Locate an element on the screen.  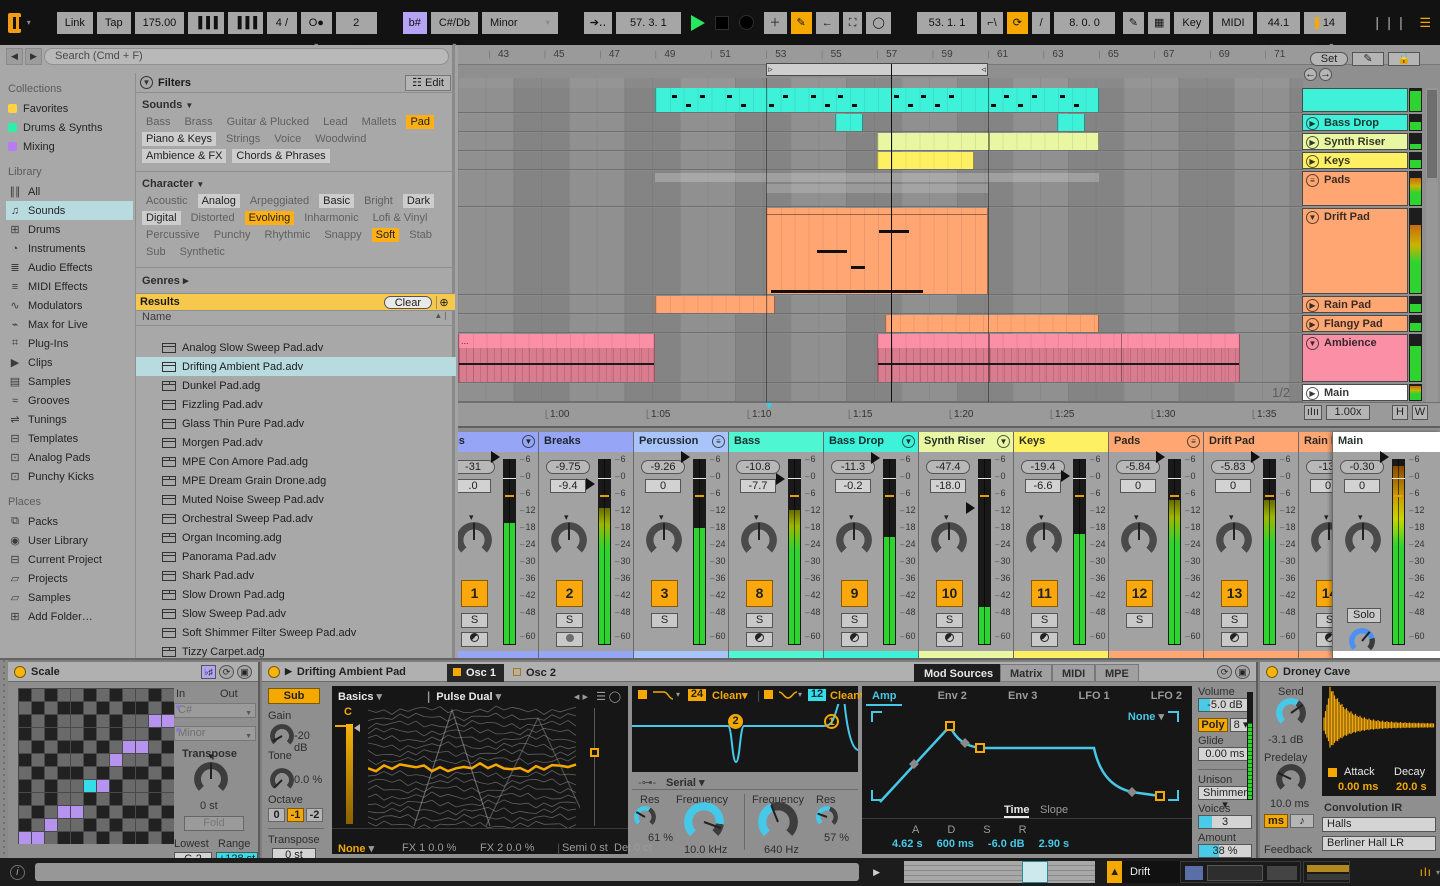
filter-tag-punchy: Punchy is located at coordinates (232, 235).